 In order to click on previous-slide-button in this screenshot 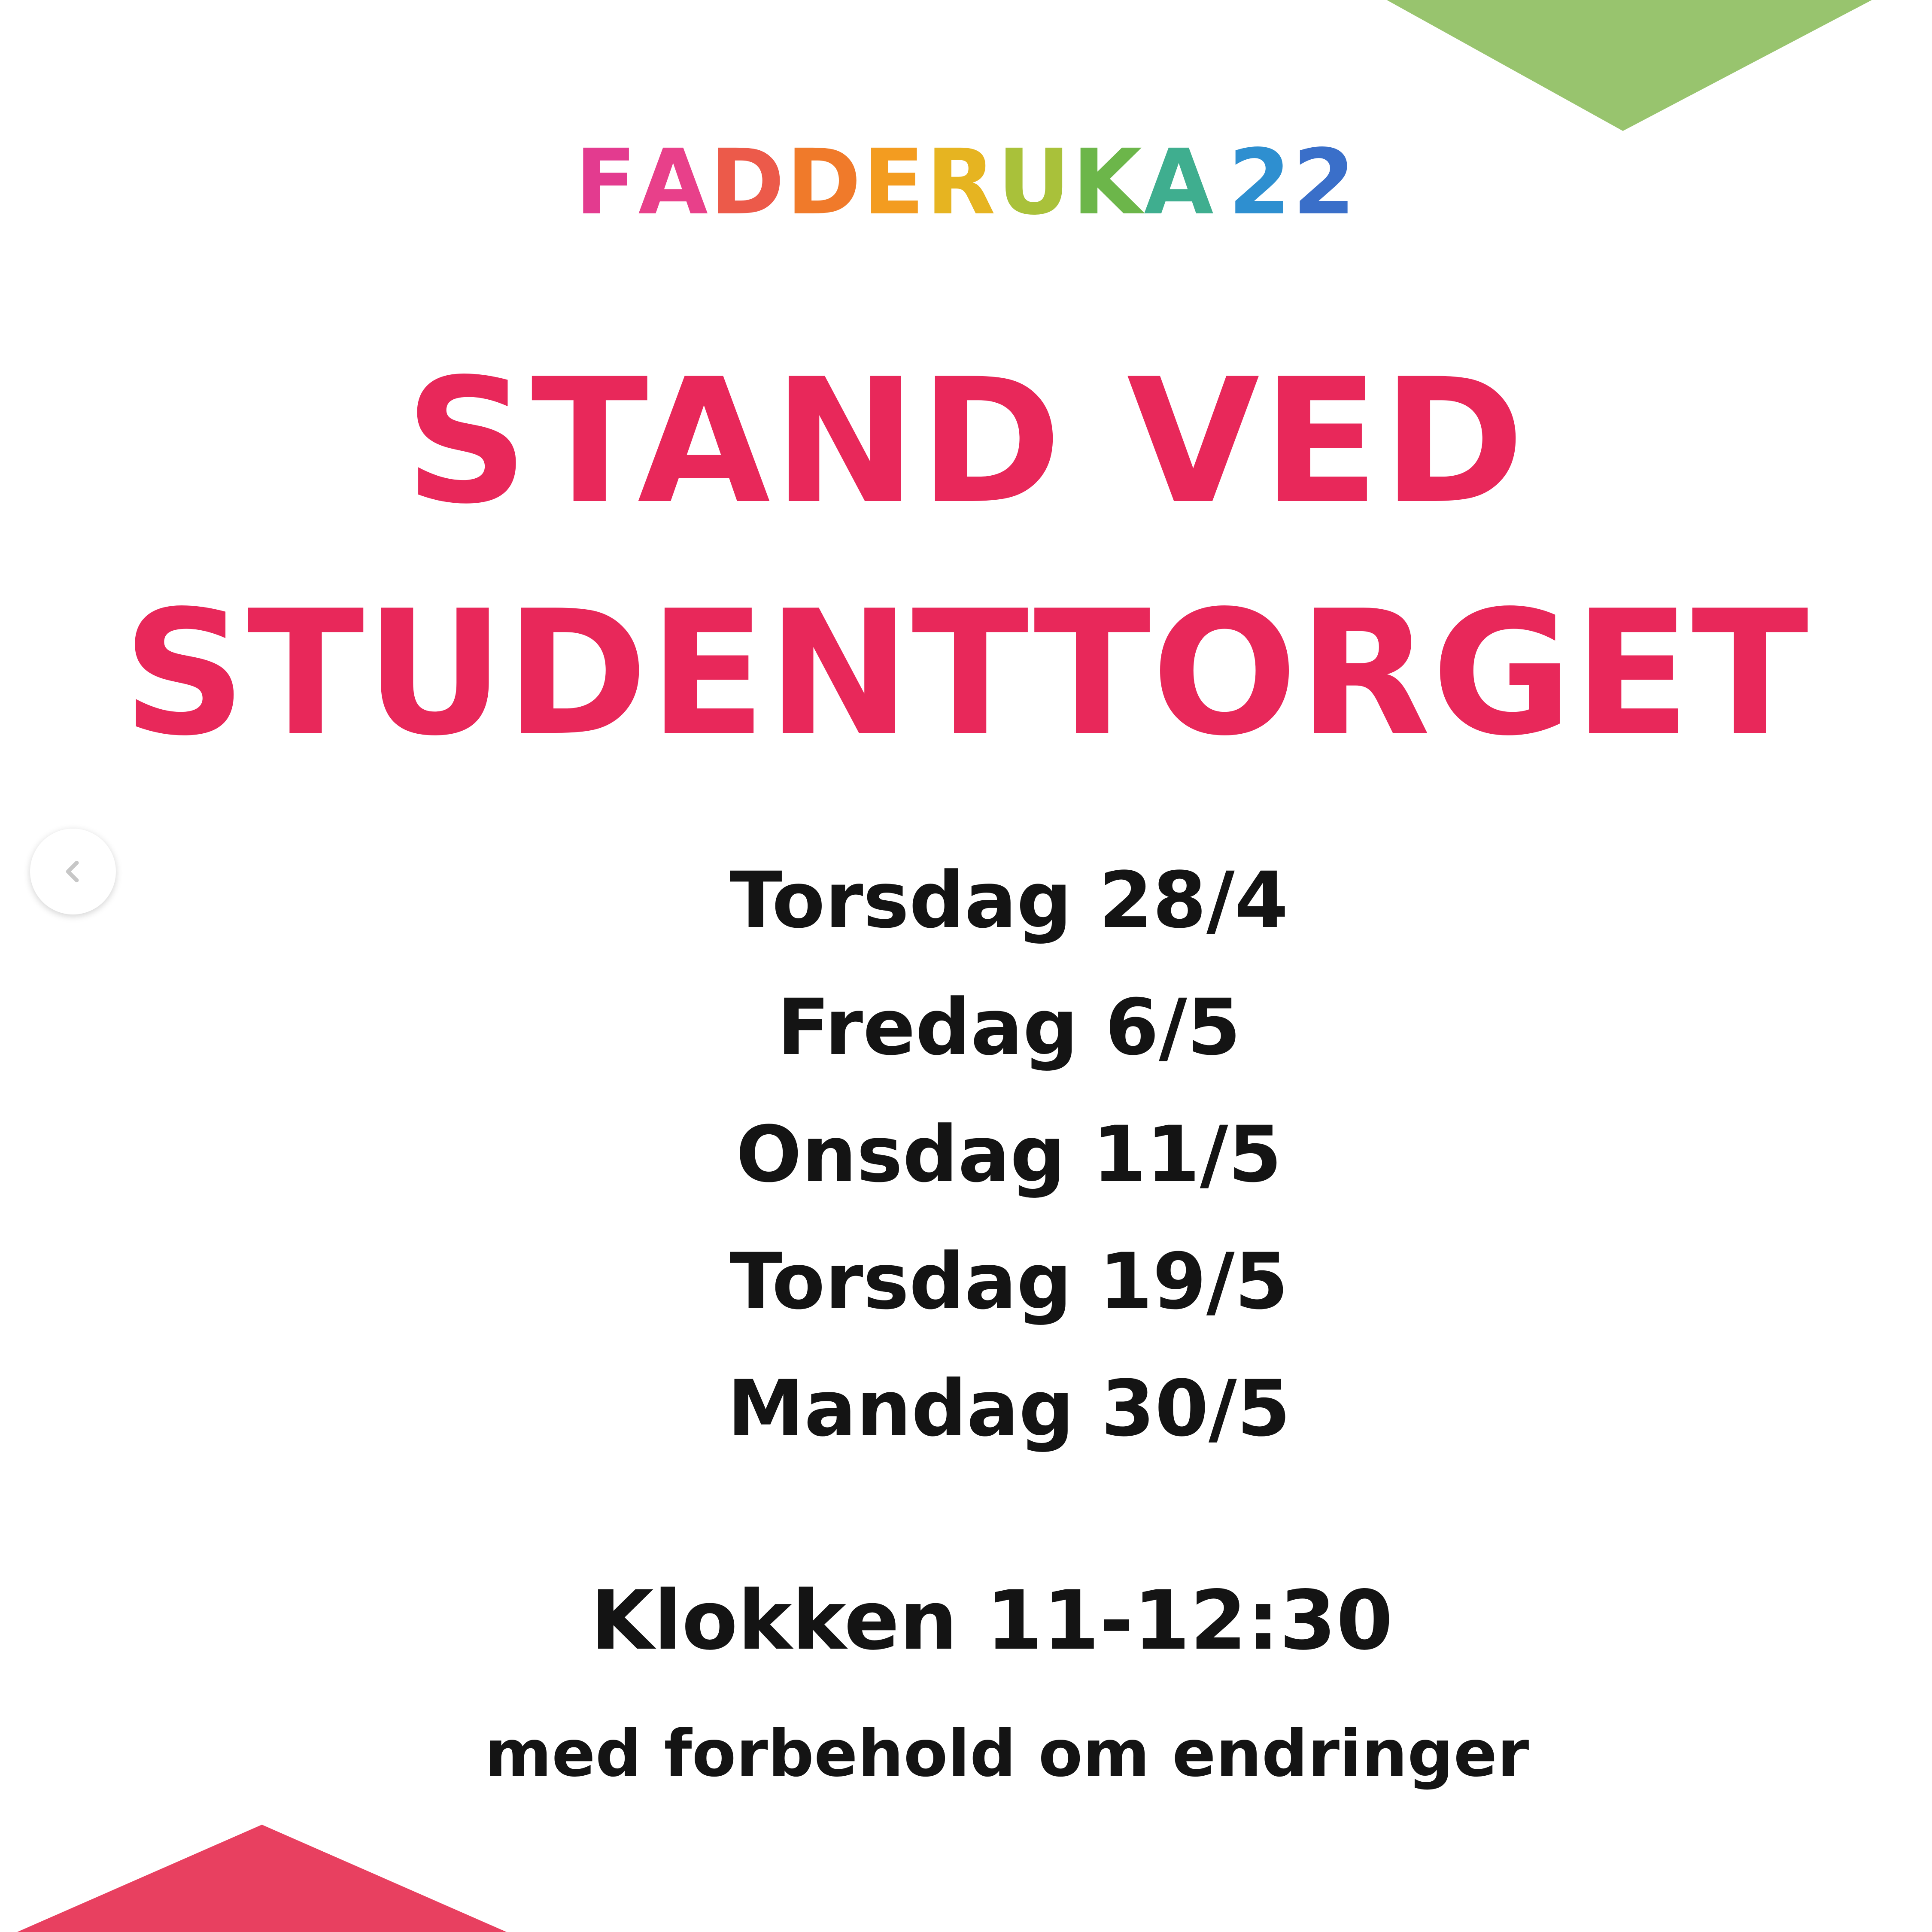, I will do `click(73, 872)`.